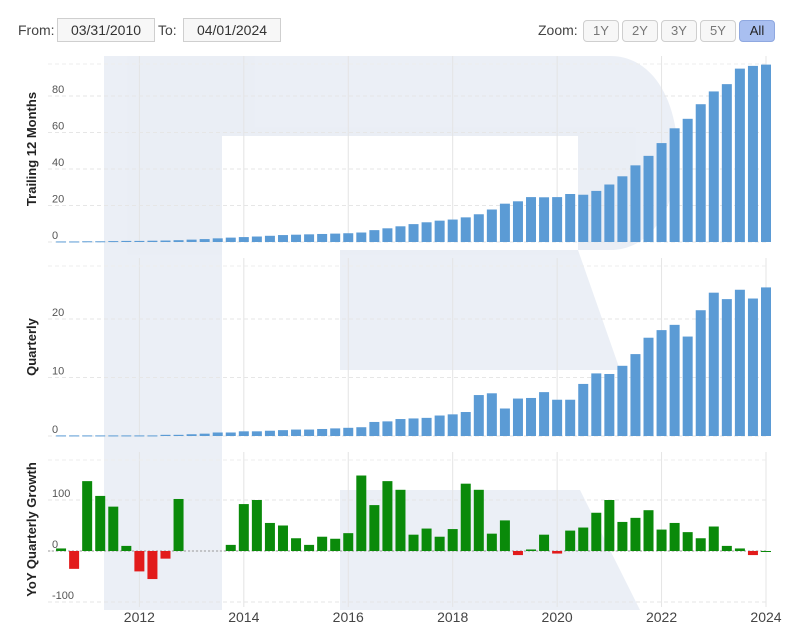 Image resolution: width=801 pixels, height=625 pixels. What do you see at coordinates (139, 617) in the screenshot?
I see `x-tick-label: 2012` at bounding box center [139, 617].